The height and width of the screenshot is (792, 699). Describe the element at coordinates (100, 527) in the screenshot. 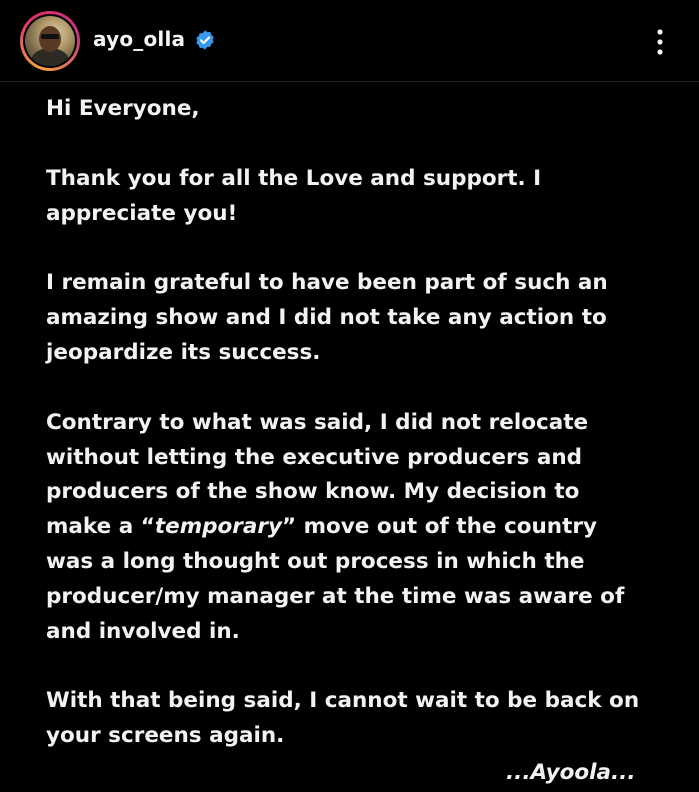

I see `contrary-line-pre: make a “` at that location.